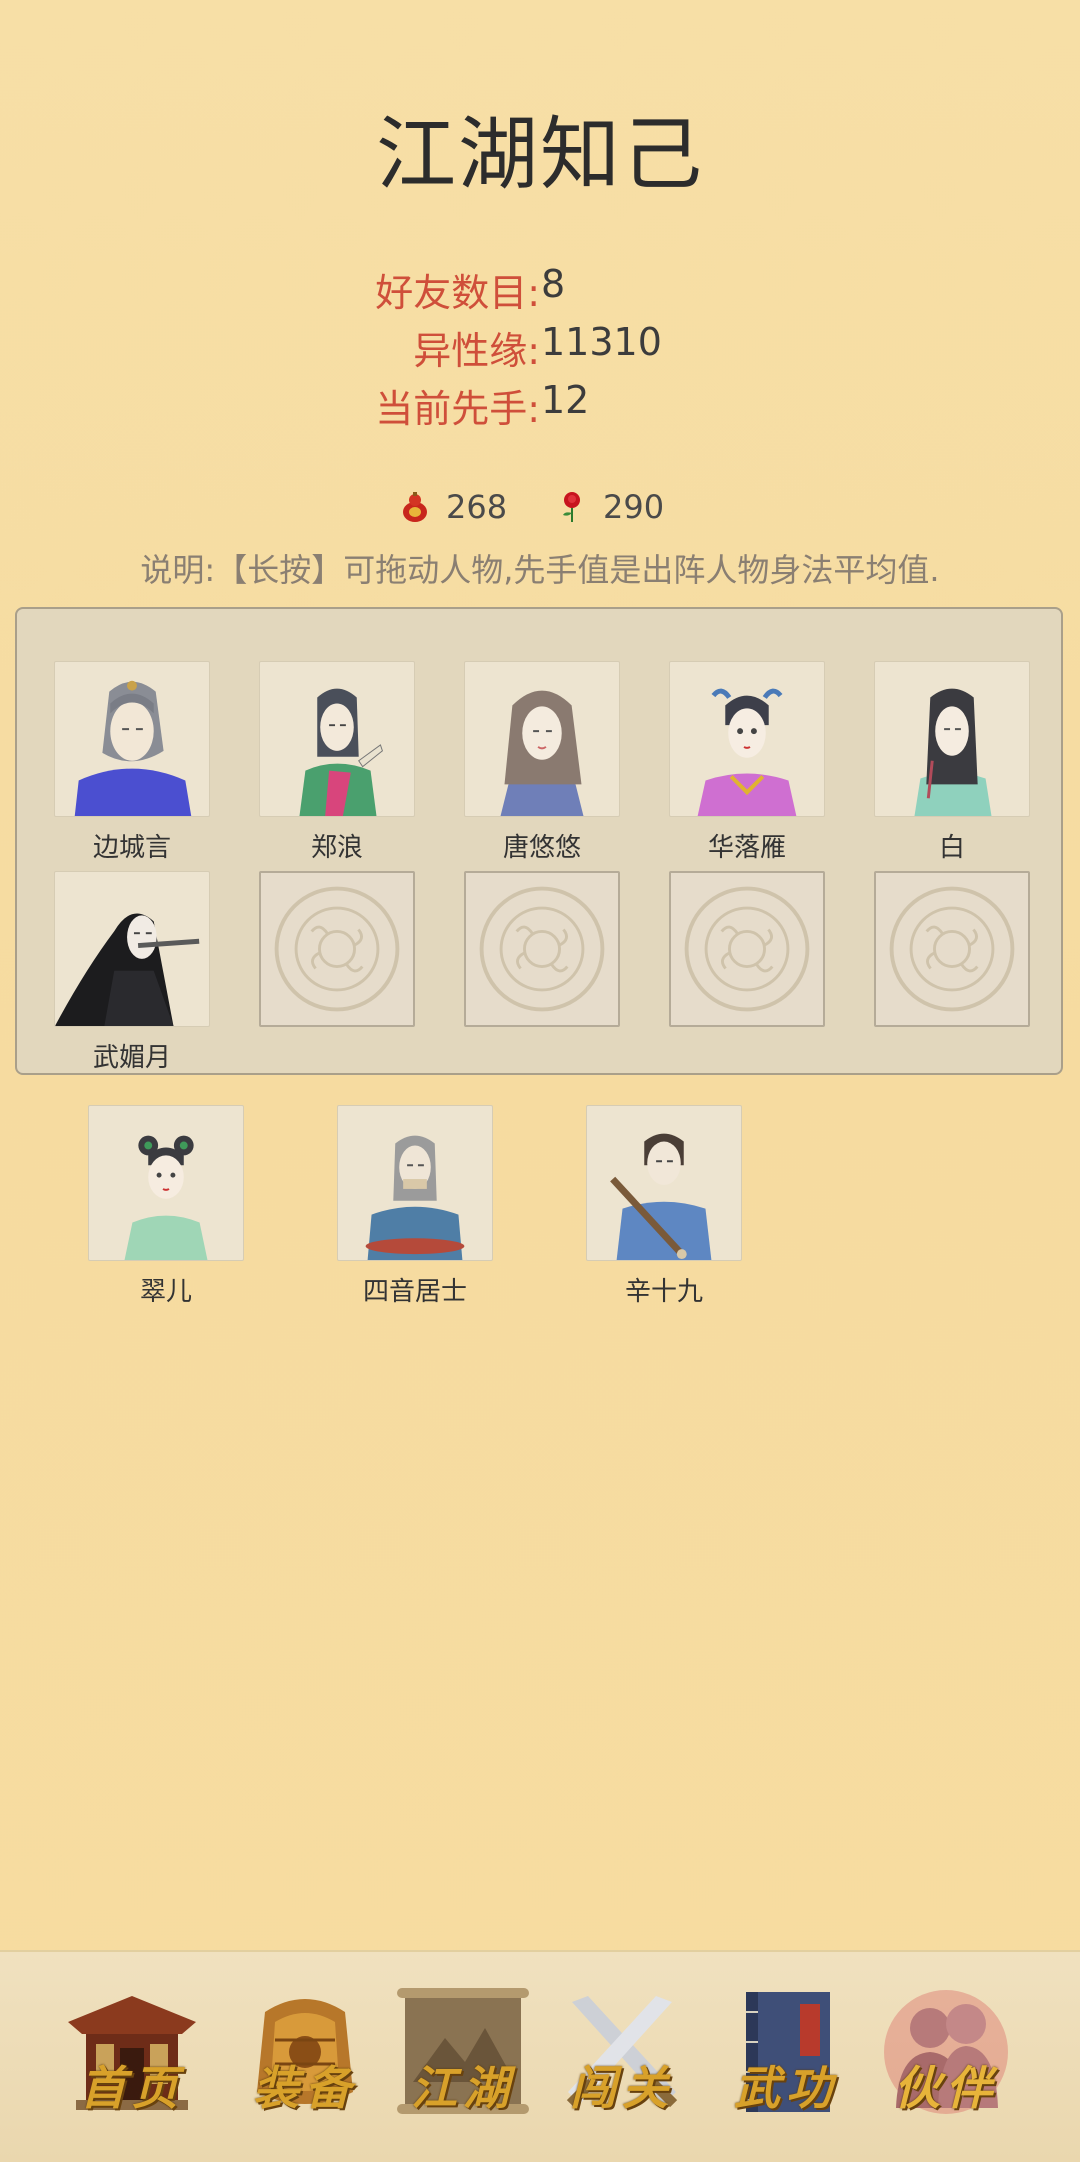 The width and height of the screenshot is (1080, 2162). I want to click on reserve-partner: 辛十九, so click(664, 1206).